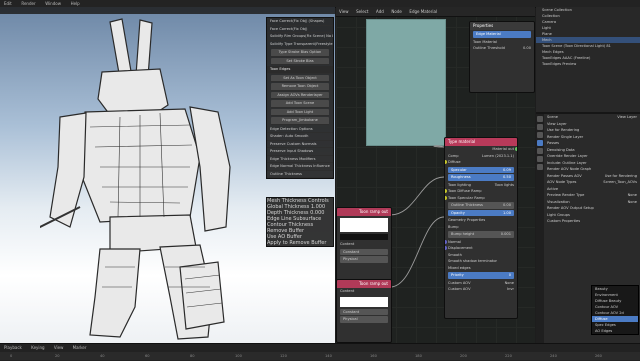 The image size is (640, 361). Describe the element at coordinates (459, 282) in the screenshot. I see `row-label: Custom AOV` at that location.